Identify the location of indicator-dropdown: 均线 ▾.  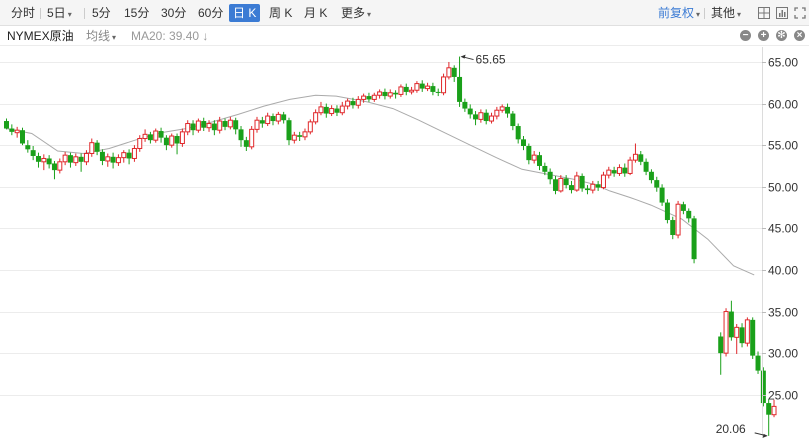
(101, 37).